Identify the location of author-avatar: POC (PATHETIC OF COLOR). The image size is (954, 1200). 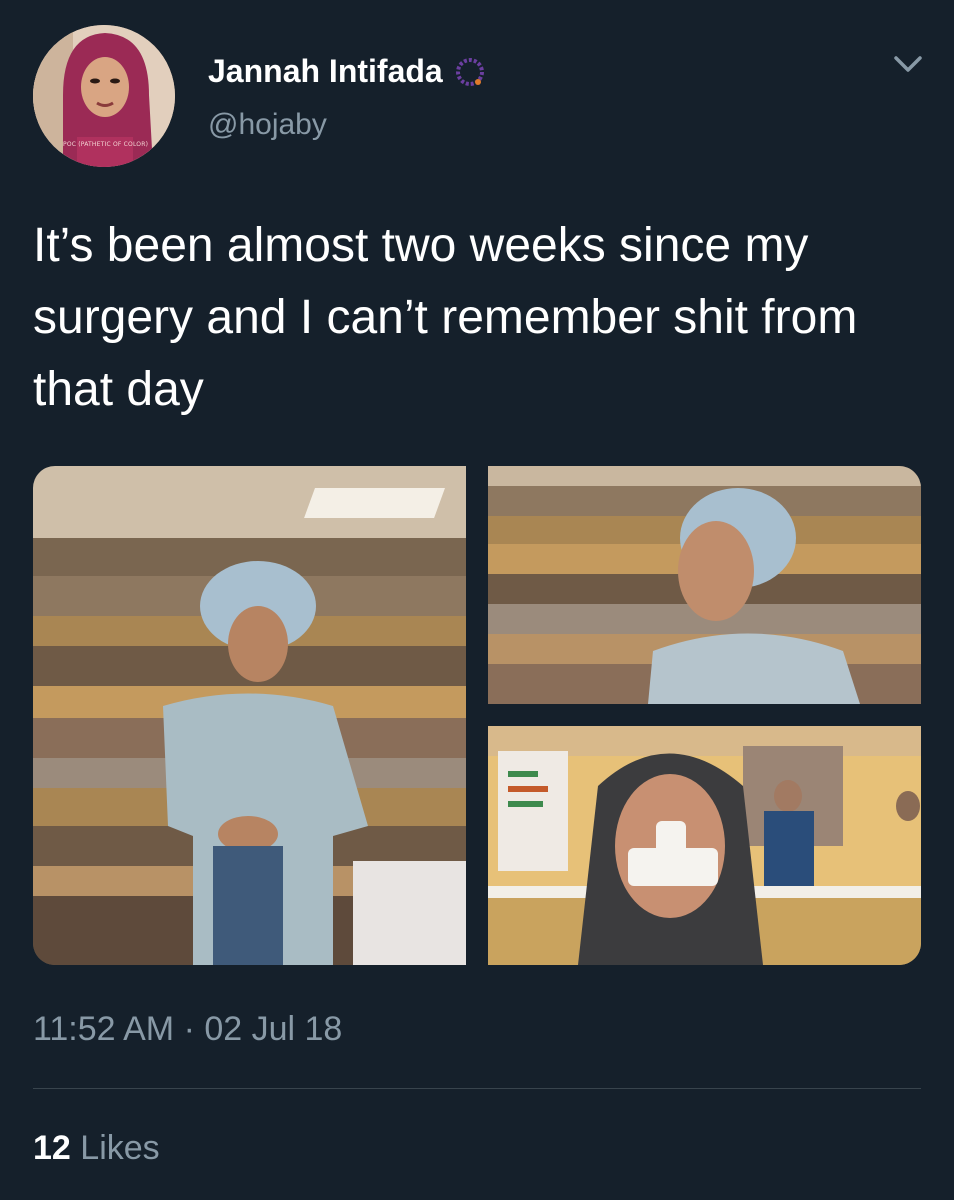
(104, 96).